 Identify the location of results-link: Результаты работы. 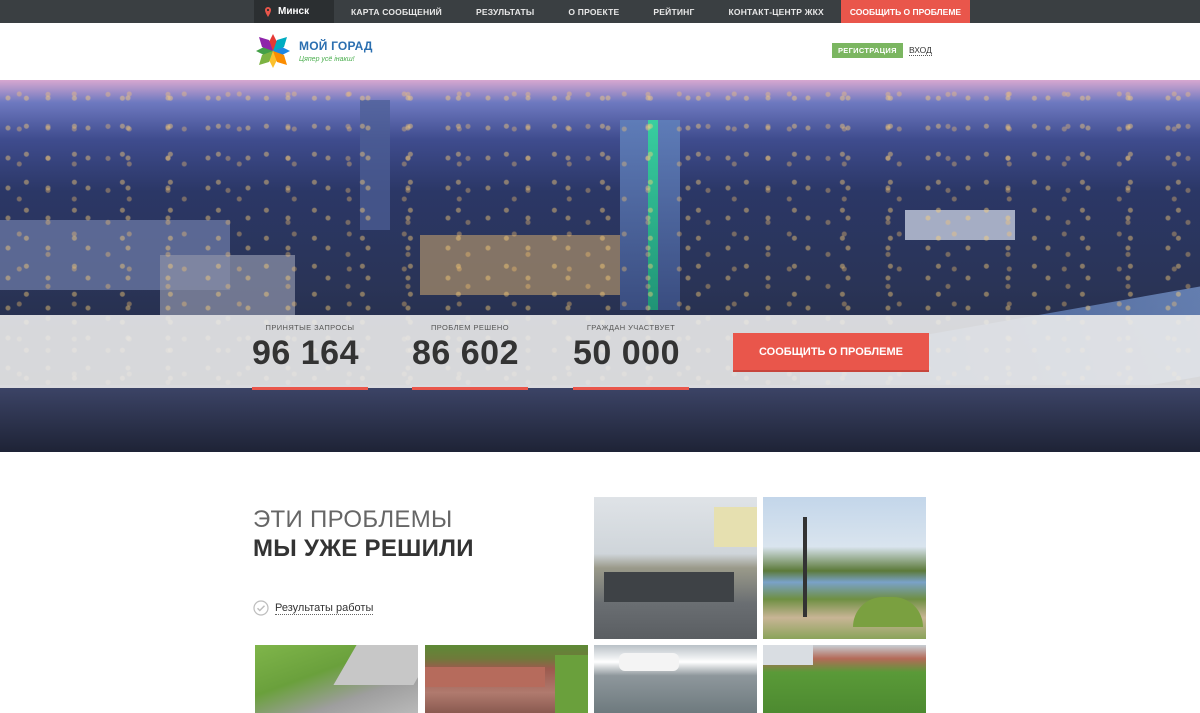
(313, 608).